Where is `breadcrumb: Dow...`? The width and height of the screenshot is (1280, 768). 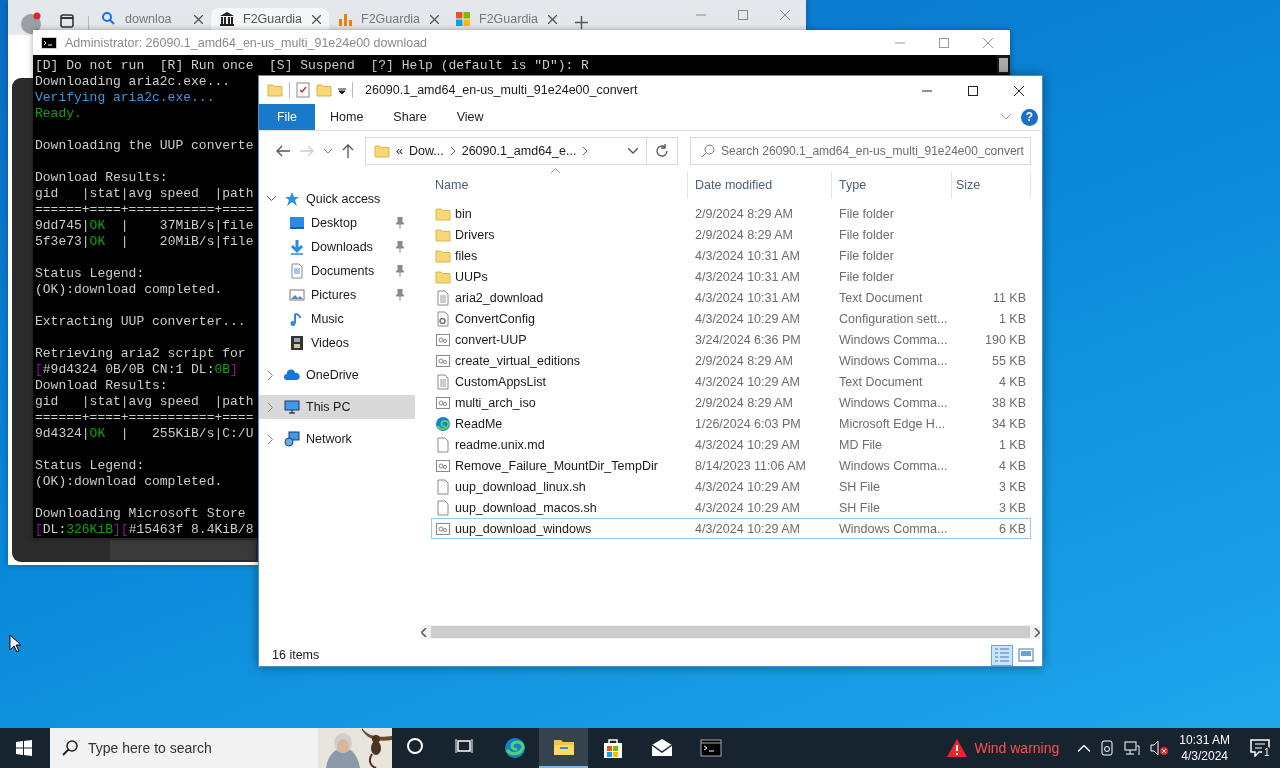 breadcrumb: Dow... is located at coordinates (426, 151).